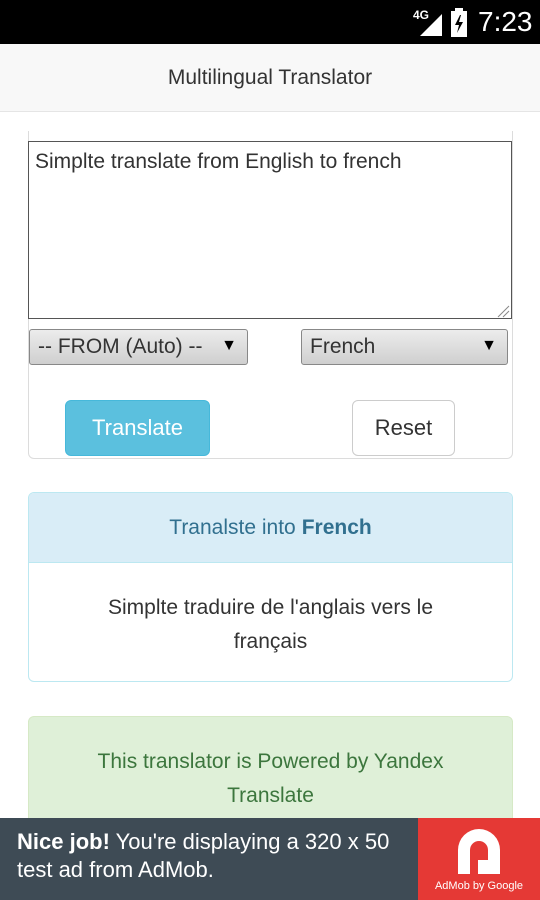 Image resolution: width=540 pixels, height=900 pixels. Describe the element at coordinates (343, 346) in the screenshot. I see `to-language-value: French` at that location.